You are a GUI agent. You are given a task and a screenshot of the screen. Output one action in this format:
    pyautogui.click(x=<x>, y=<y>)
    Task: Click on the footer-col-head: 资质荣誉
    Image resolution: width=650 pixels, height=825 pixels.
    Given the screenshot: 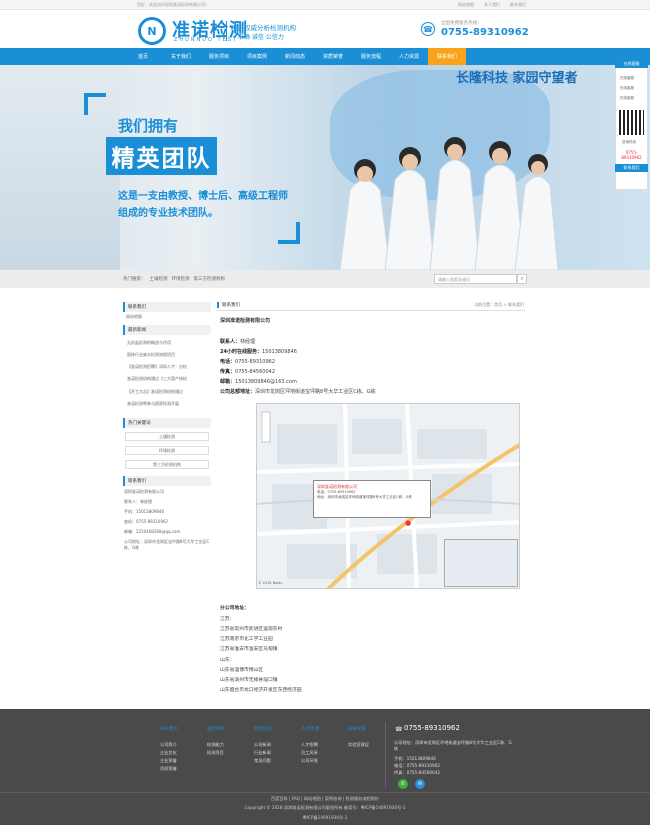 What is the action you would take?
    pyautogui.click(x=357, y=729)
    